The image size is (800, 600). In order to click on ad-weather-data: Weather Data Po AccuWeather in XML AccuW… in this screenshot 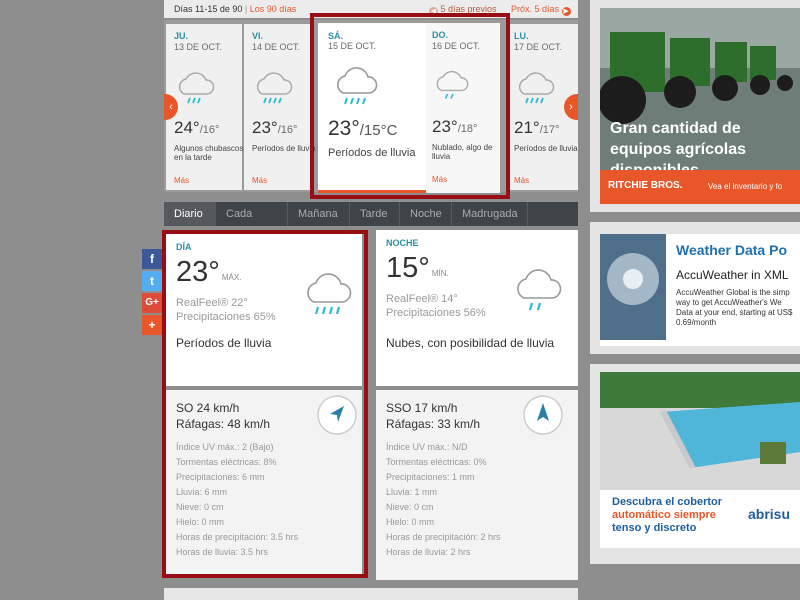, I will do `click(695, 288)`.